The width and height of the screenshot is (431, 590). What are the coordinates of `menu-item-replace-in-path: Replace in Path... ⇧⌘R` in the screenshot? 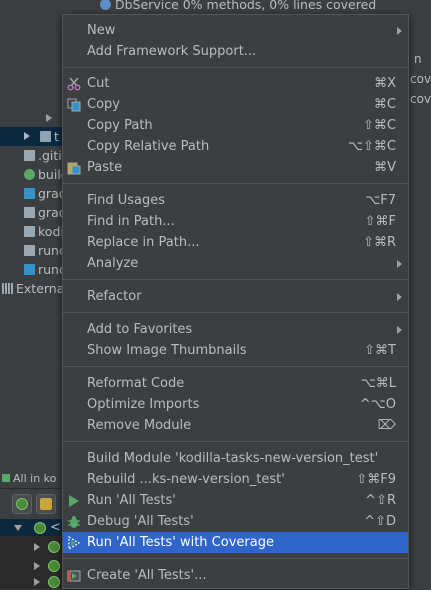 It's located at (235, 242).